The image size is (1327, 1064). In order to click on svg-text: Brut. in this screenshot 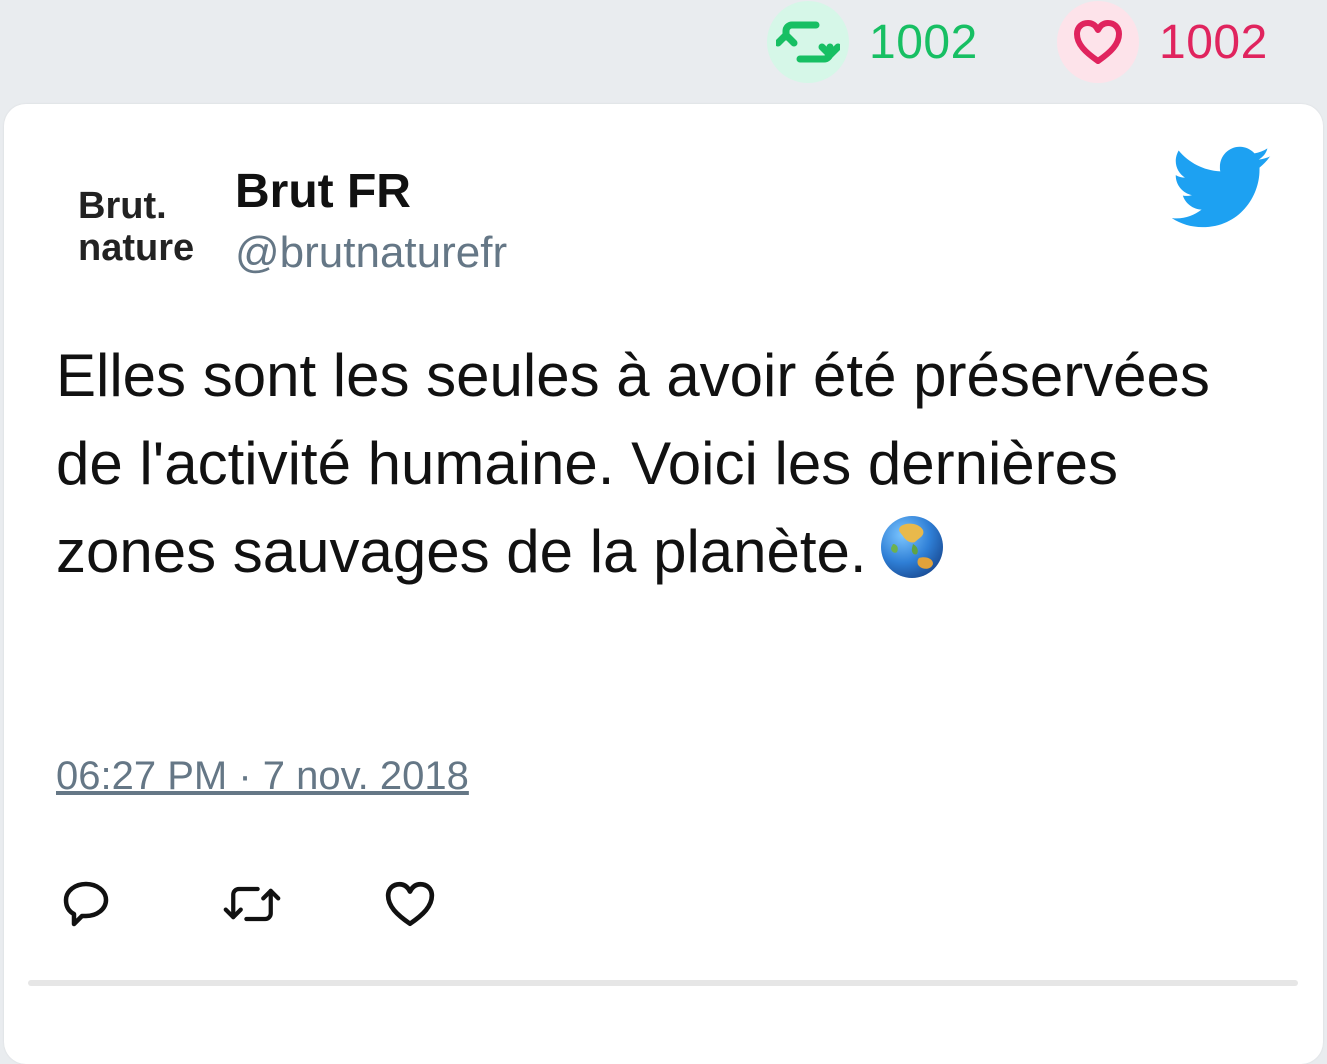, I will do `click(122, 206)`.